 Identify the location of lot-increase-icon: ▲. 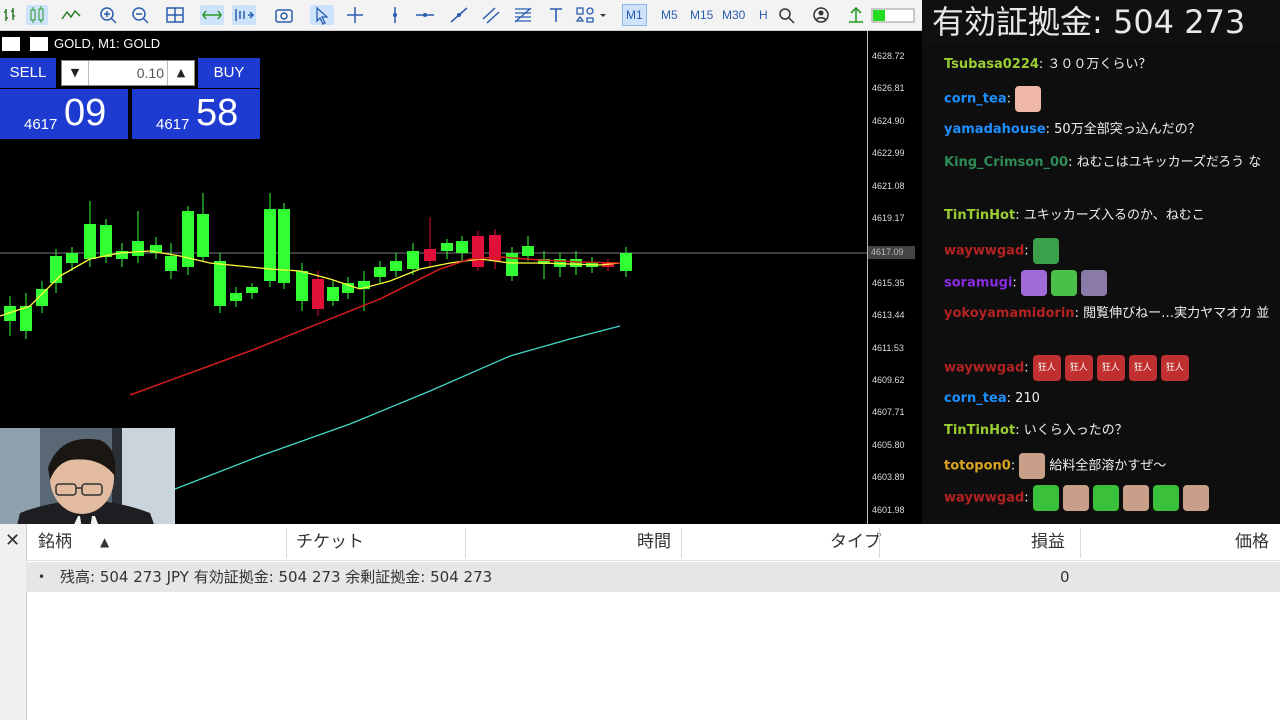
(180, 73).